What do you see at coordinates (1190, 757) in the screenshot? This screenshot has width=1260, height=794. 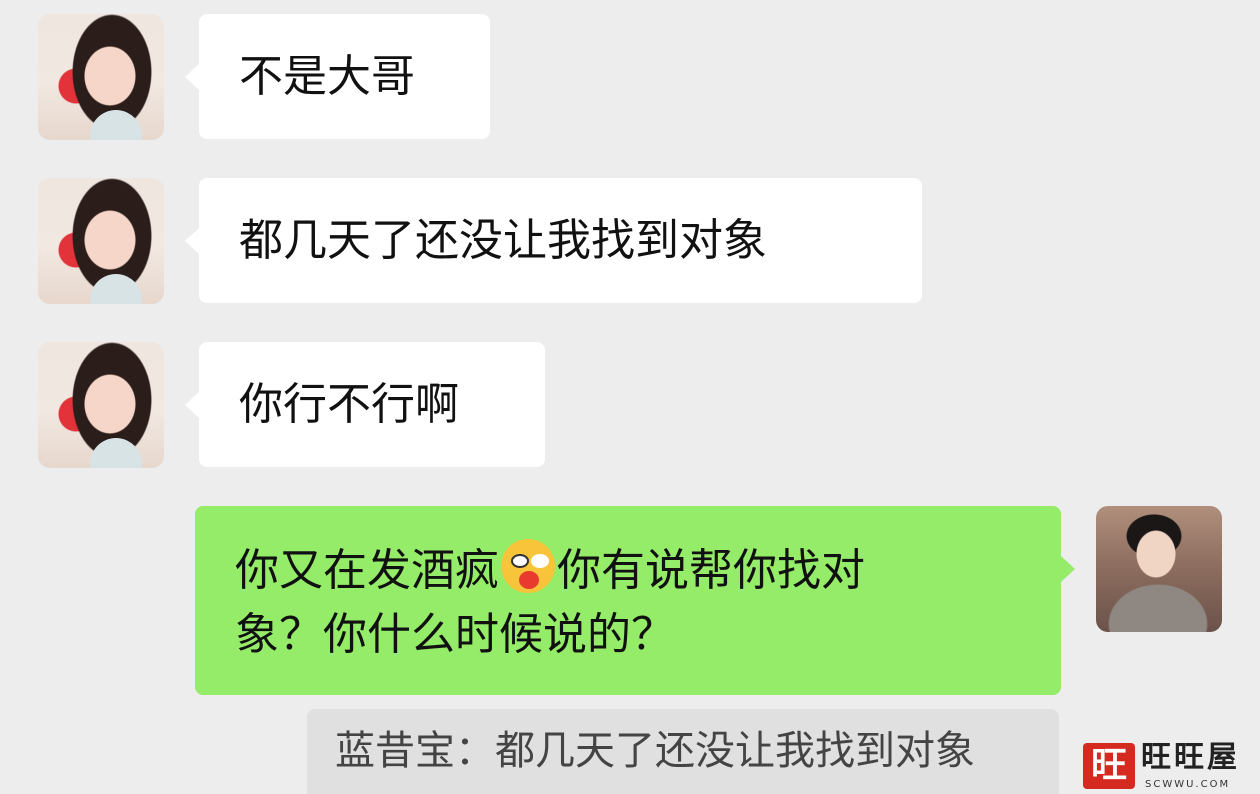 I see `watermark-name: 旺旺屋` at bounding box center [1190, 757].